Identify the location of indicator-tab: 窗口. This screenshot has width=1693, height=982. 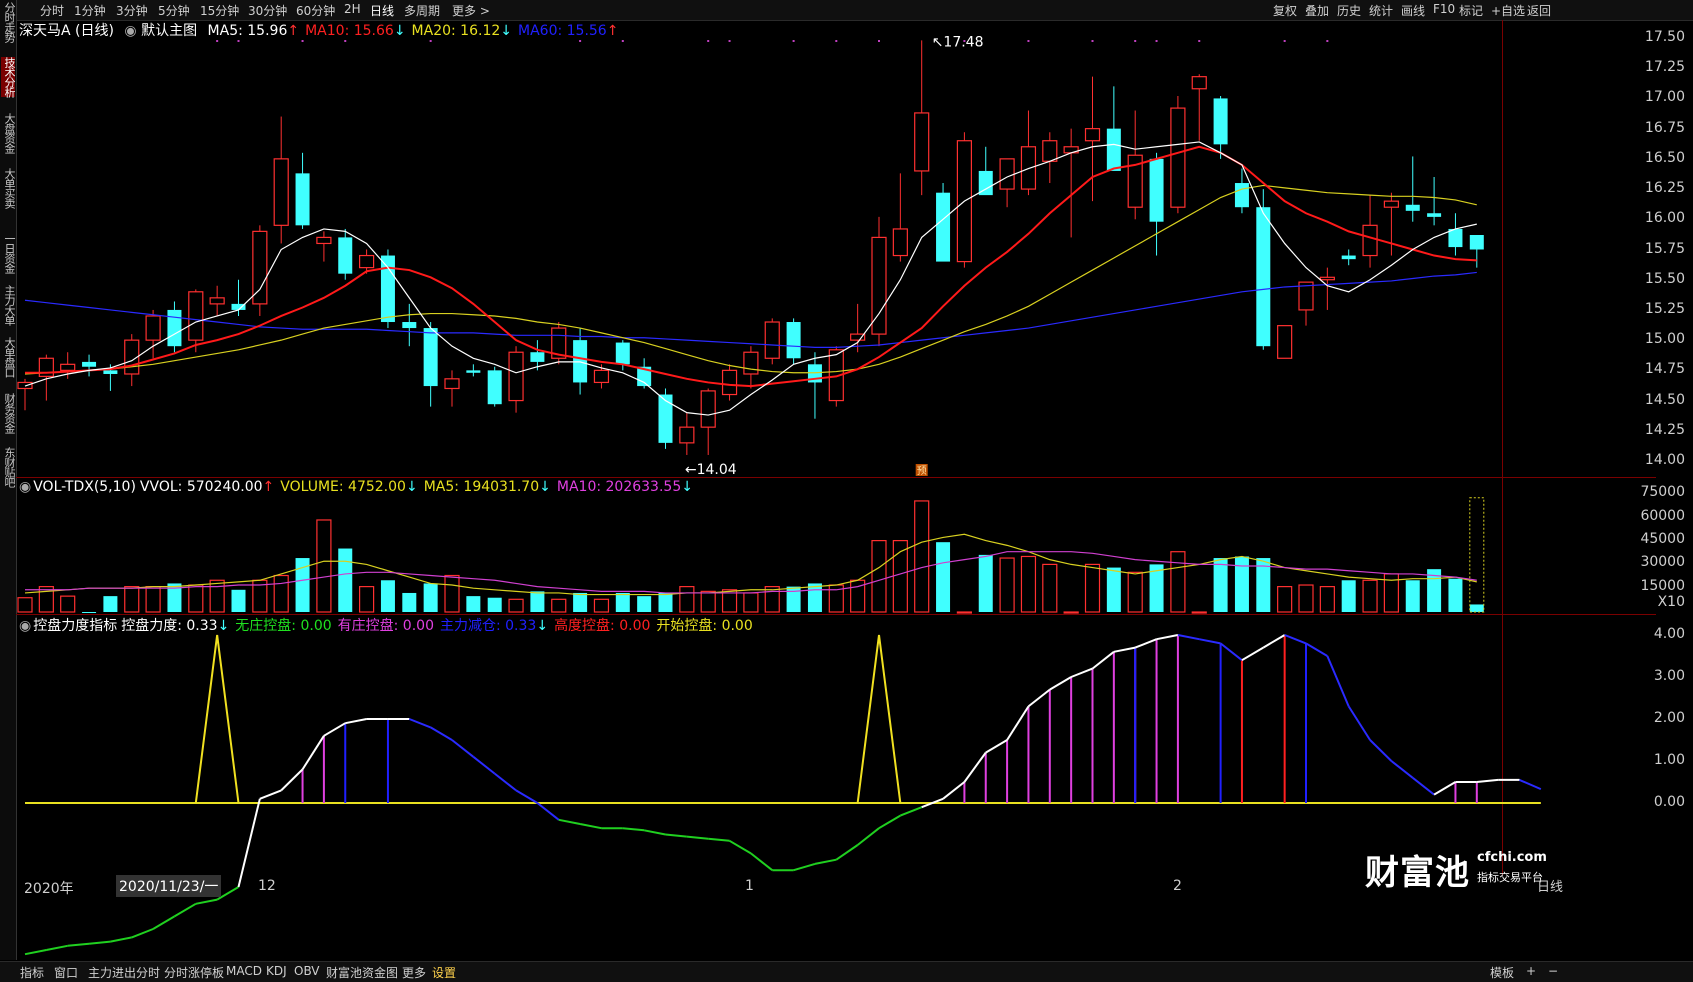
(66, 972).